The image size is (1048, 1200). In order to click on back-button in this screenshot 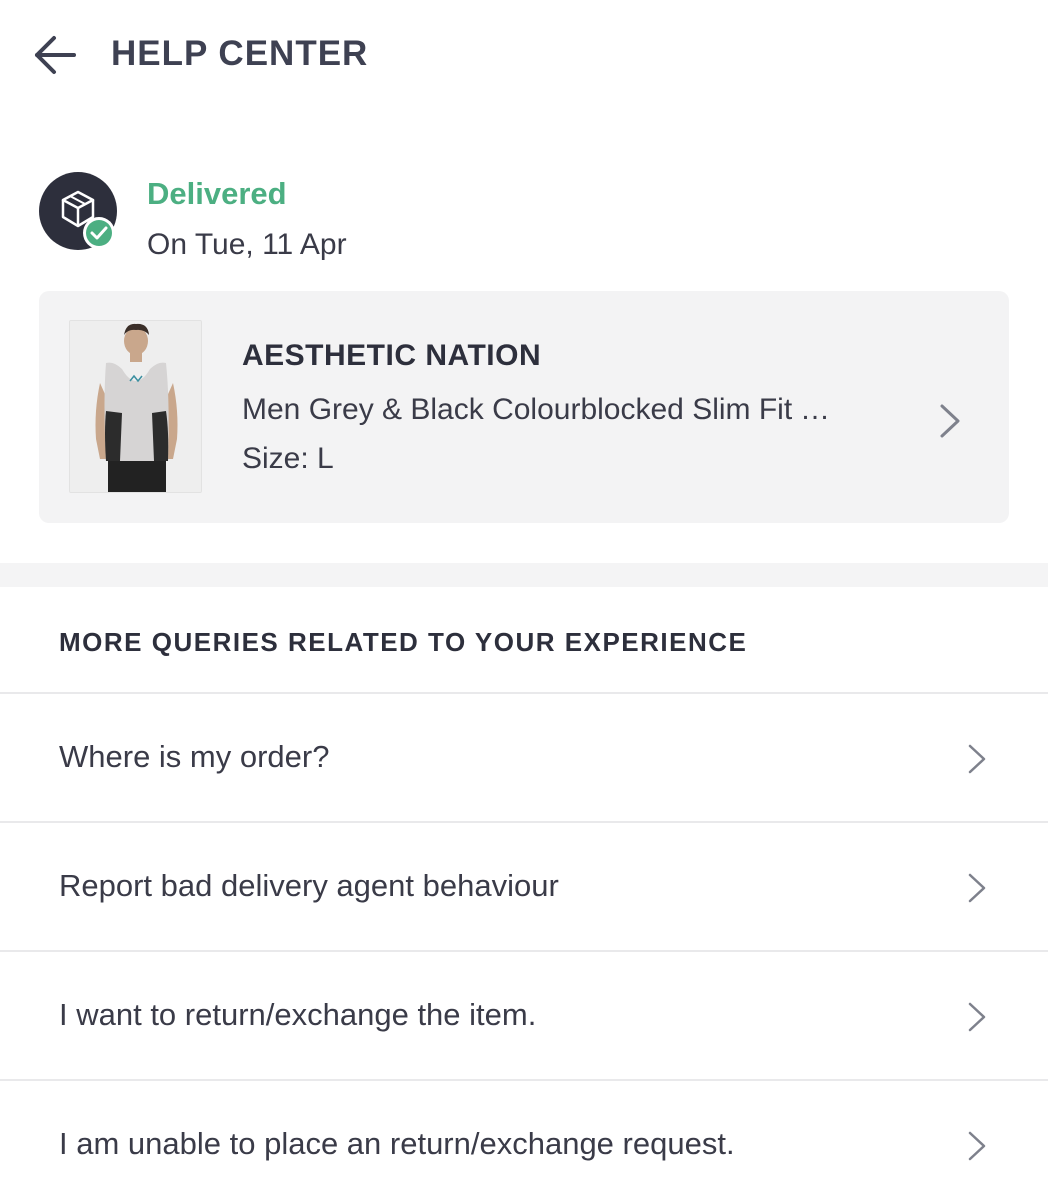, I will do `click(55, 55)`.